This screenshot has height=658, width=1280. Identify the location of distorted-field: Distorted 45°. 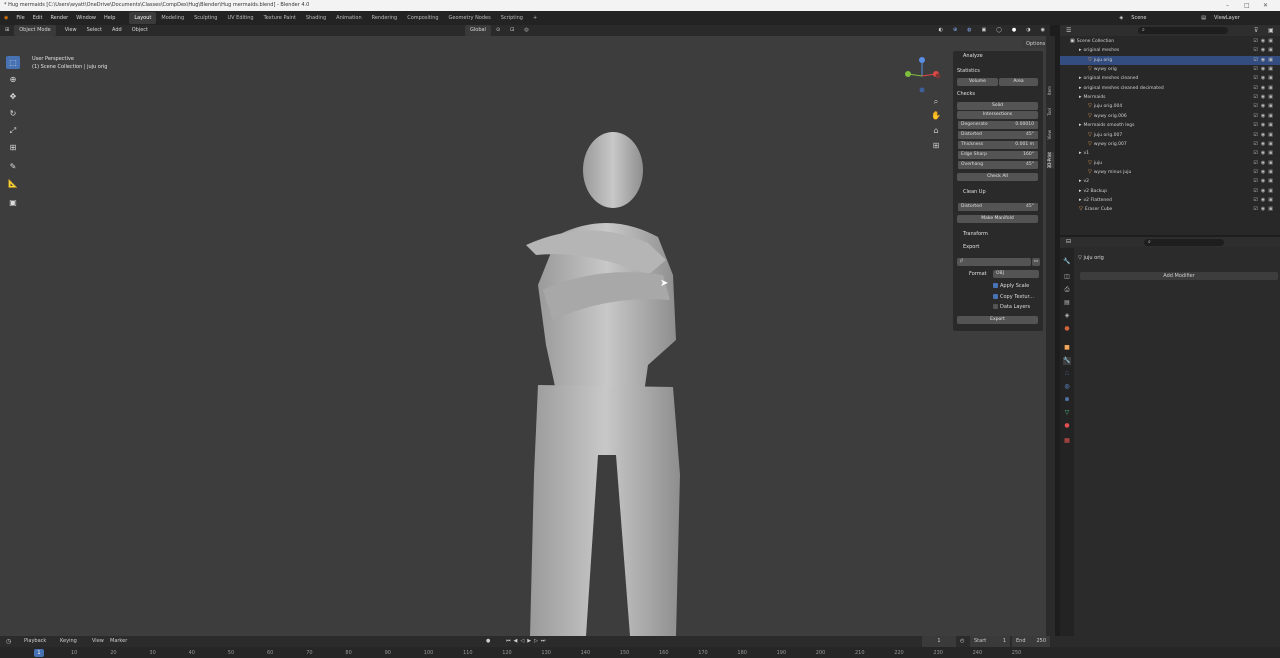
(998, 135).